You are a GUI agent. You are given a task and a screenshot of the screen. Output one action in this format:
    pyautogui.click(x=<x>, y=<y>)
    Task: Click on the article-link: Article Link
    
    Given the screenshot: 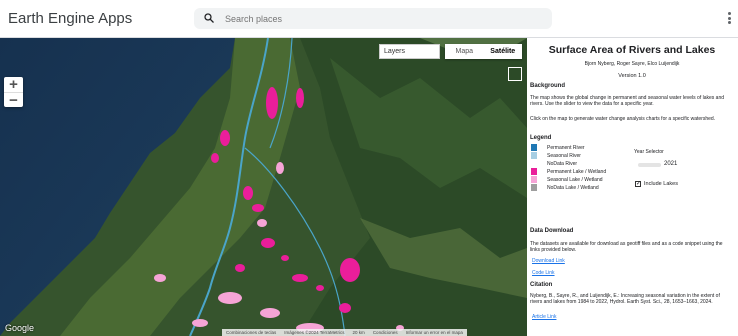 What is the action you would take?
    pyautogui.click(x=544, y=317)
    